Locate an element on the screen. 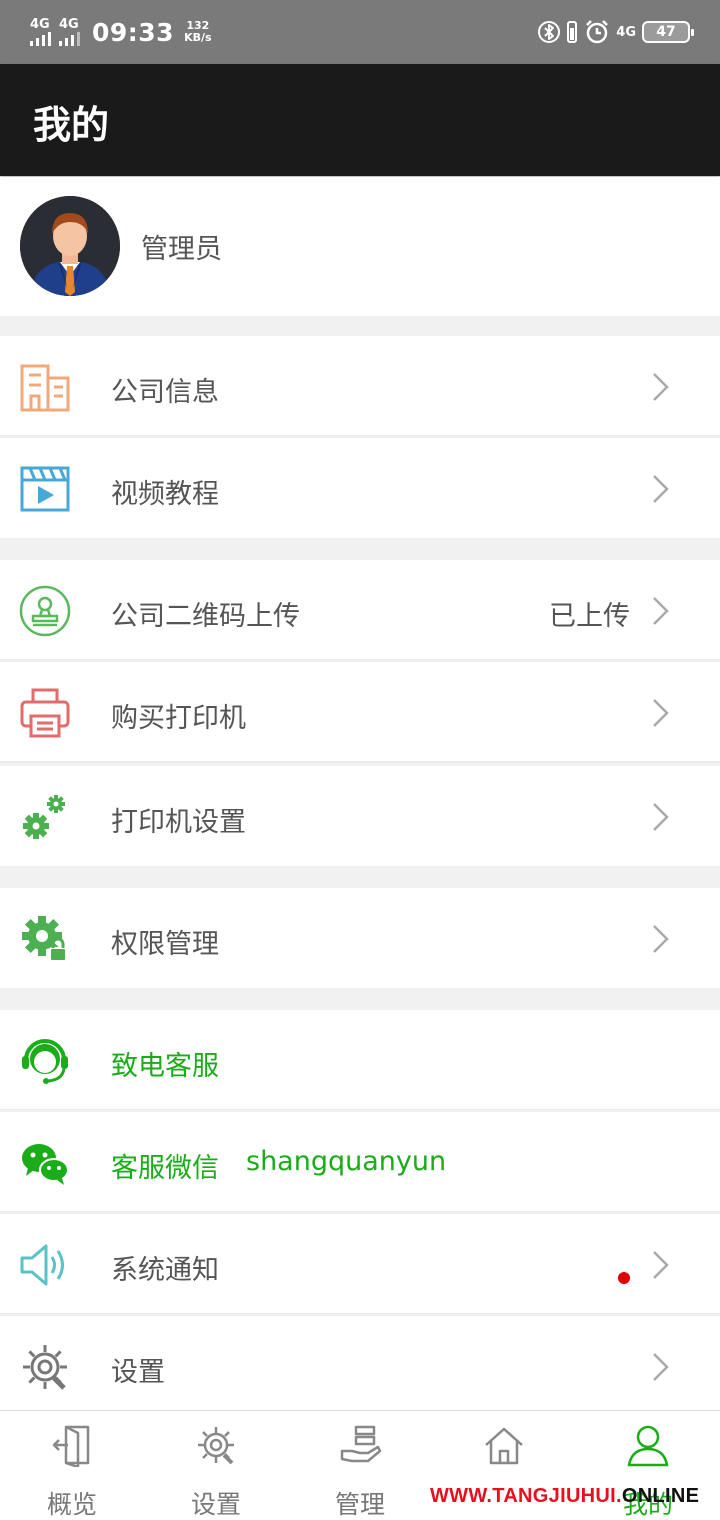  watermark: WWW.TANGJIUHUI.ONLINE is located at coordinates (564, 1496).